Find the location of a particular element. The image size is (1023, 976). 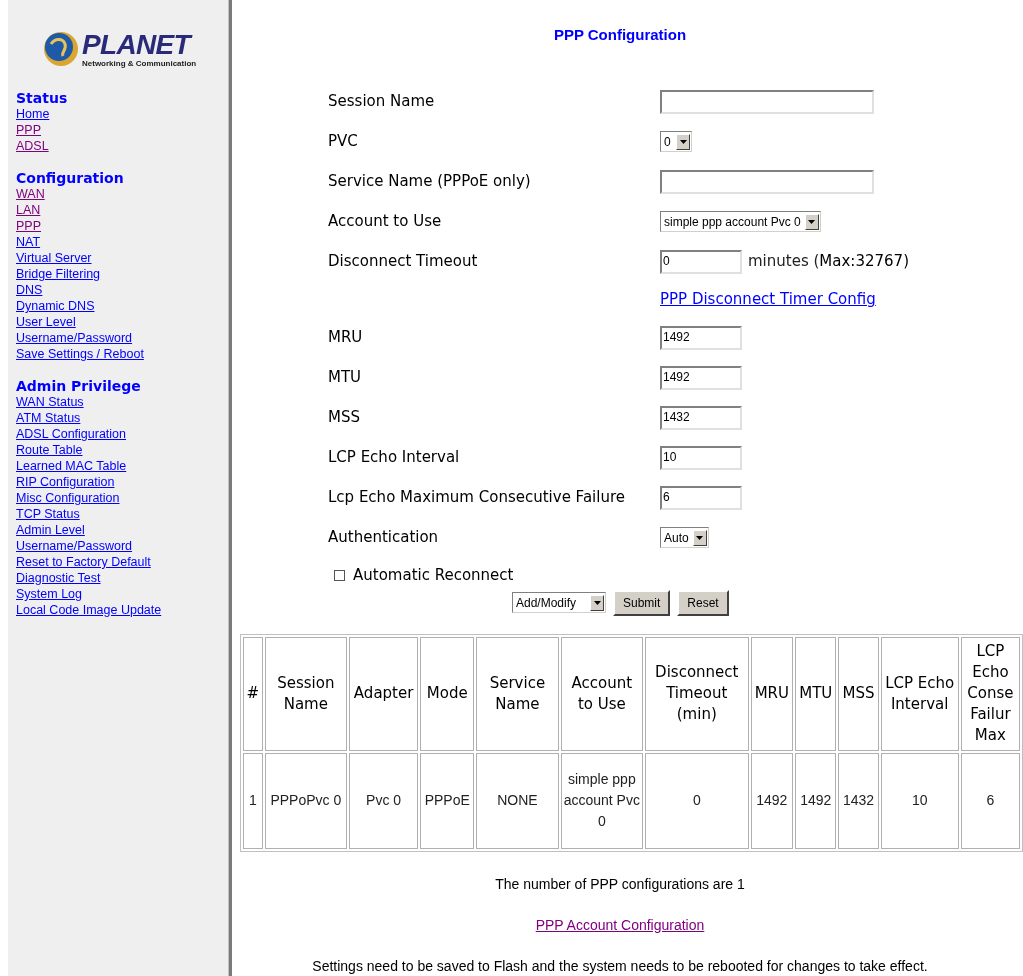

sidebar-link: DNS is located at coordinates (29, 290).